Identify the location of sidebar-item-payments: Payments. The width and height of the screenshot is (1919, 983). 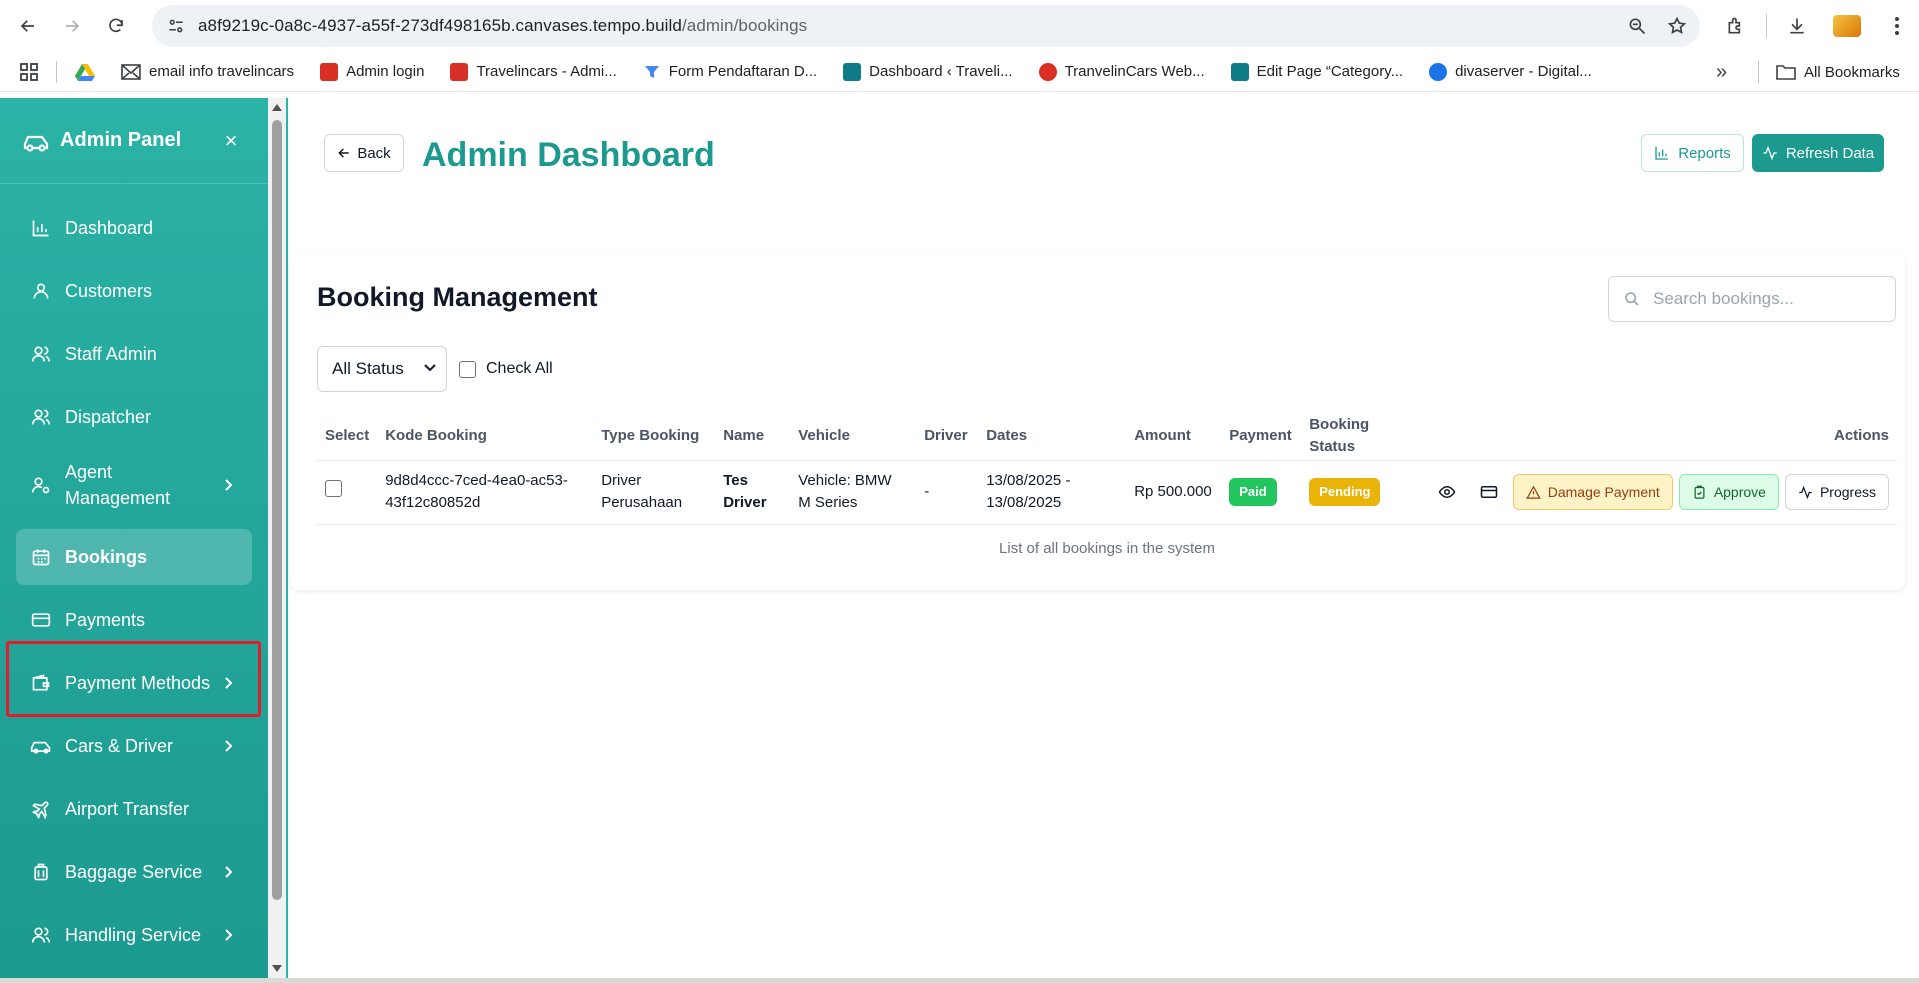
(134, 620).